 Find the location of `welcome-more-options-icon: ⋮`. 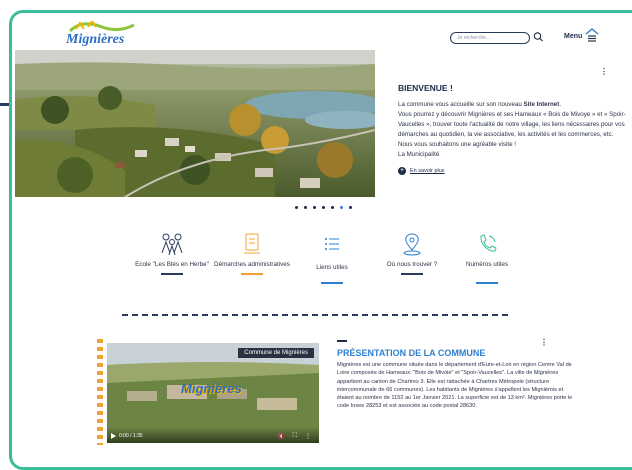

welcome-more-options-icon: ⋮ is located at coordinates (604, 71).